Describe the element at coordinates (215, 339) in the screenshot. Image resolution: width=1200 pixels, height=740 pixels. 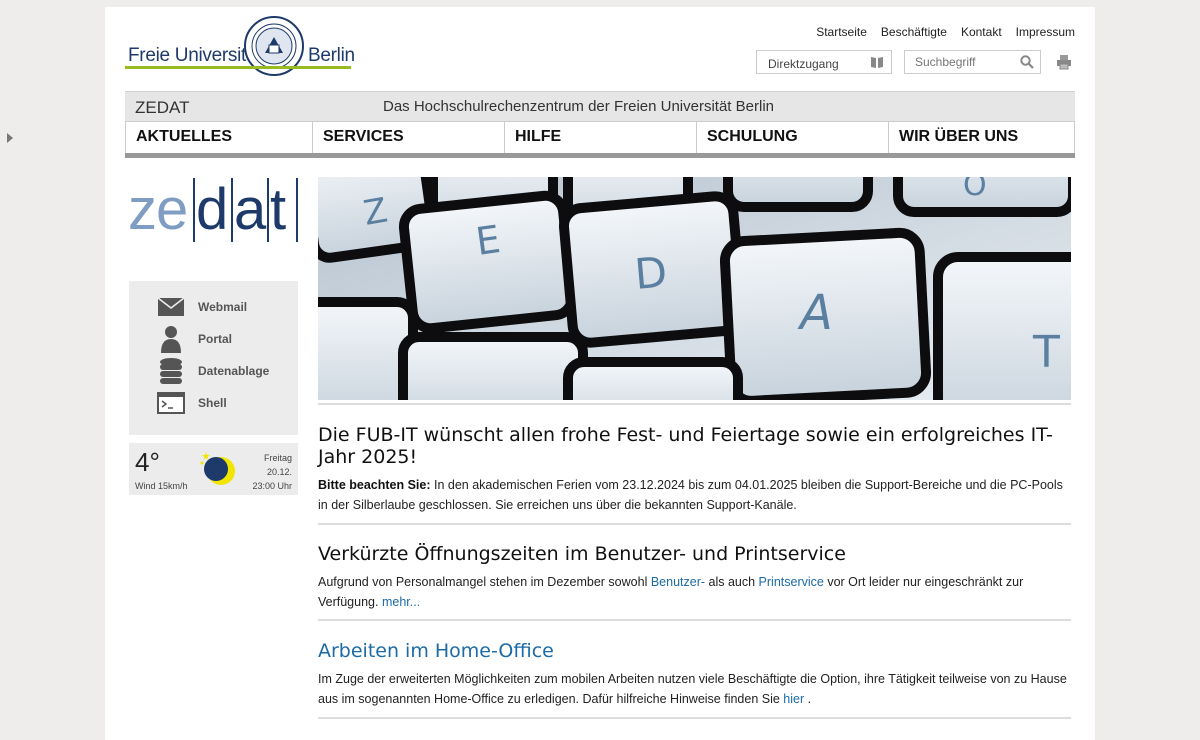
I see `quick-link-label: Portal` at that location.